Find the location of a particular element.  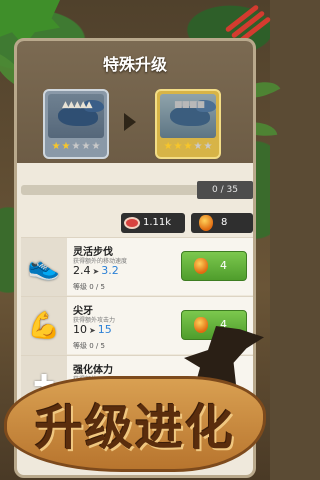

close-claw-button is located at coordinates (246, 24).